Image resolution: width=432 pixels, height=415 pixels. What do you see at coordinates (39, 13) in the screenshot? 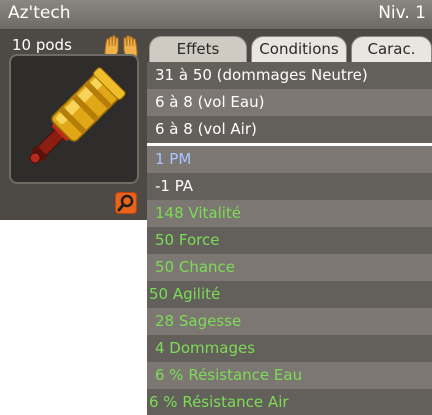
I see `item-name: Az'tech` at bounding box center [39, 13].